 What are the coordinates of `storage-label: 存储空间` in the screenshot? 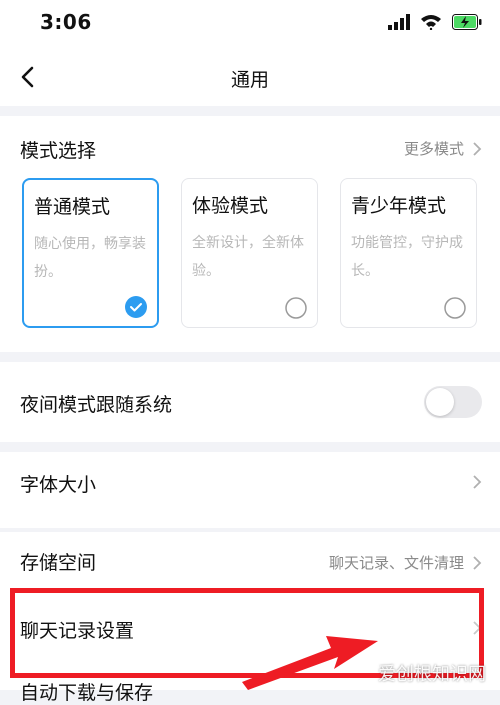 It's located at (58, 563).